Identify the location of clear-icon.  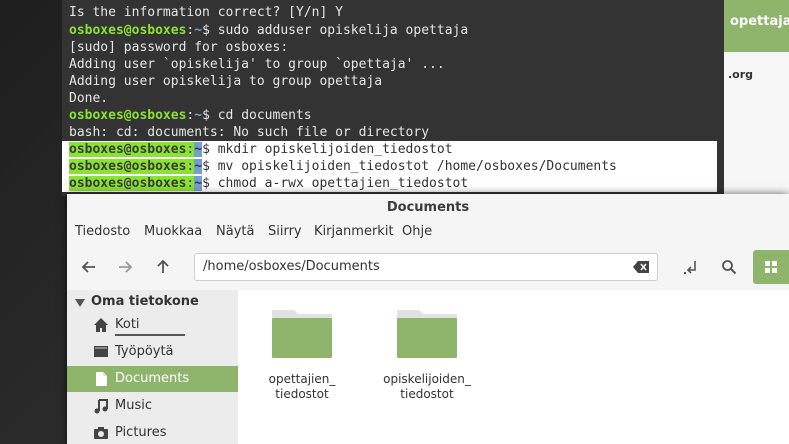
(641, 267).